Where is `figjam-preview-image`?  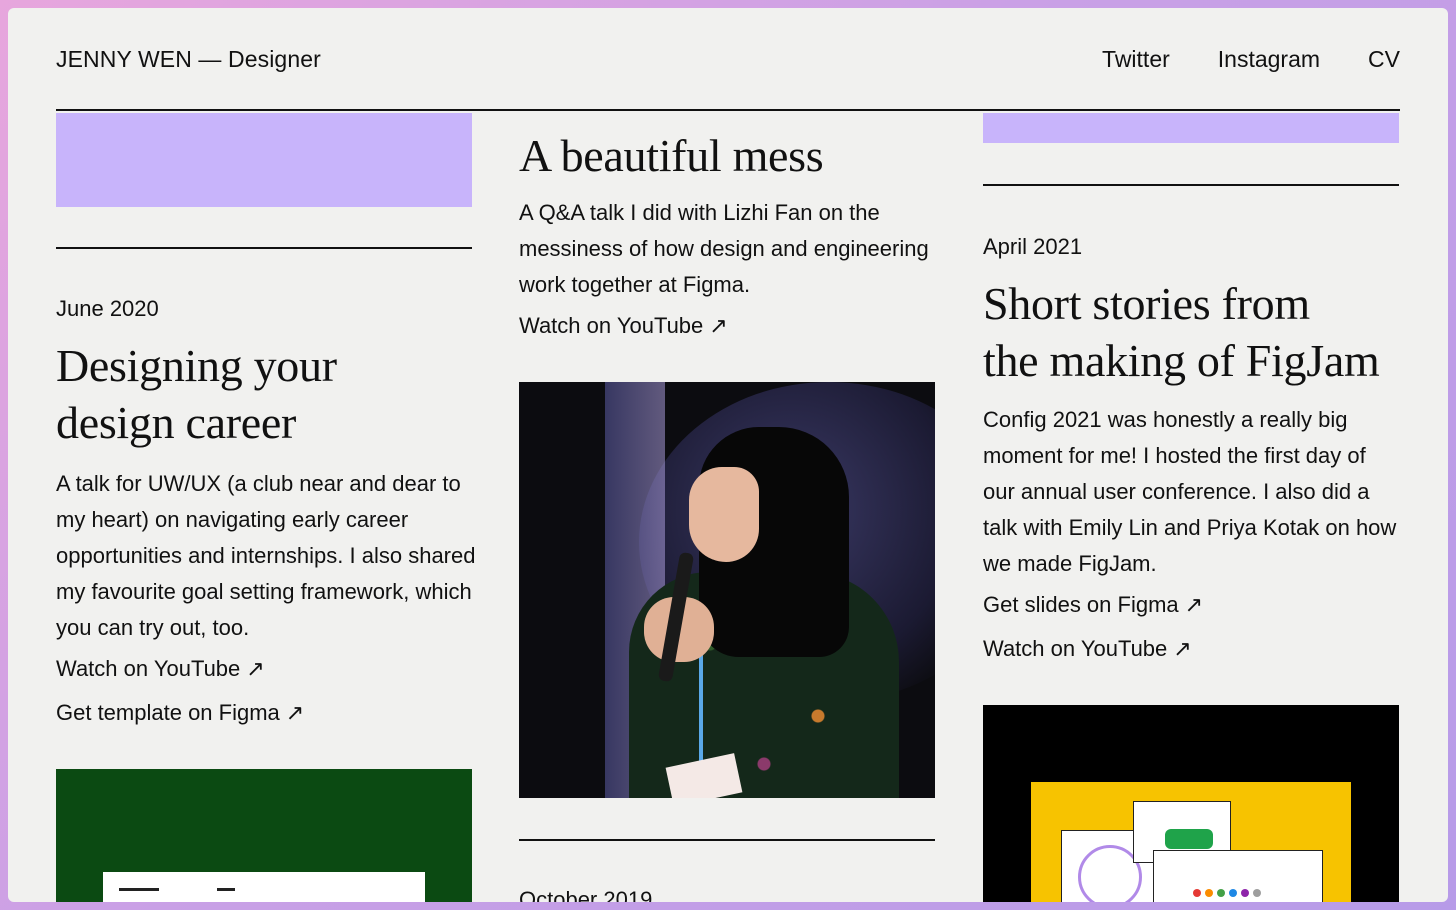
figjam-preview-image is located at coordinates (1191, 803).